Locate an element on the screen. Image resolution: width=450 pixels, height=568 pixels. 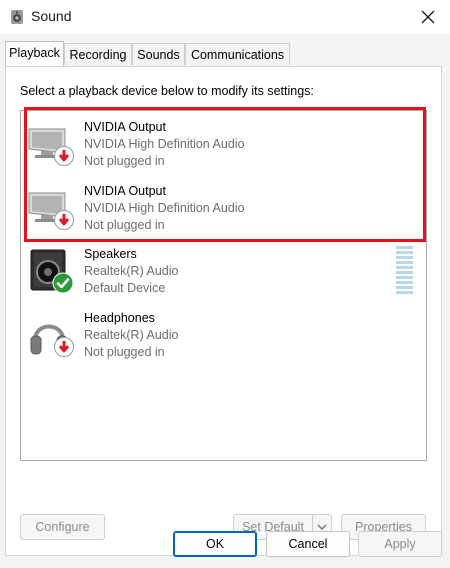
tab-communications: Communications is located at coordinates (237, 54).